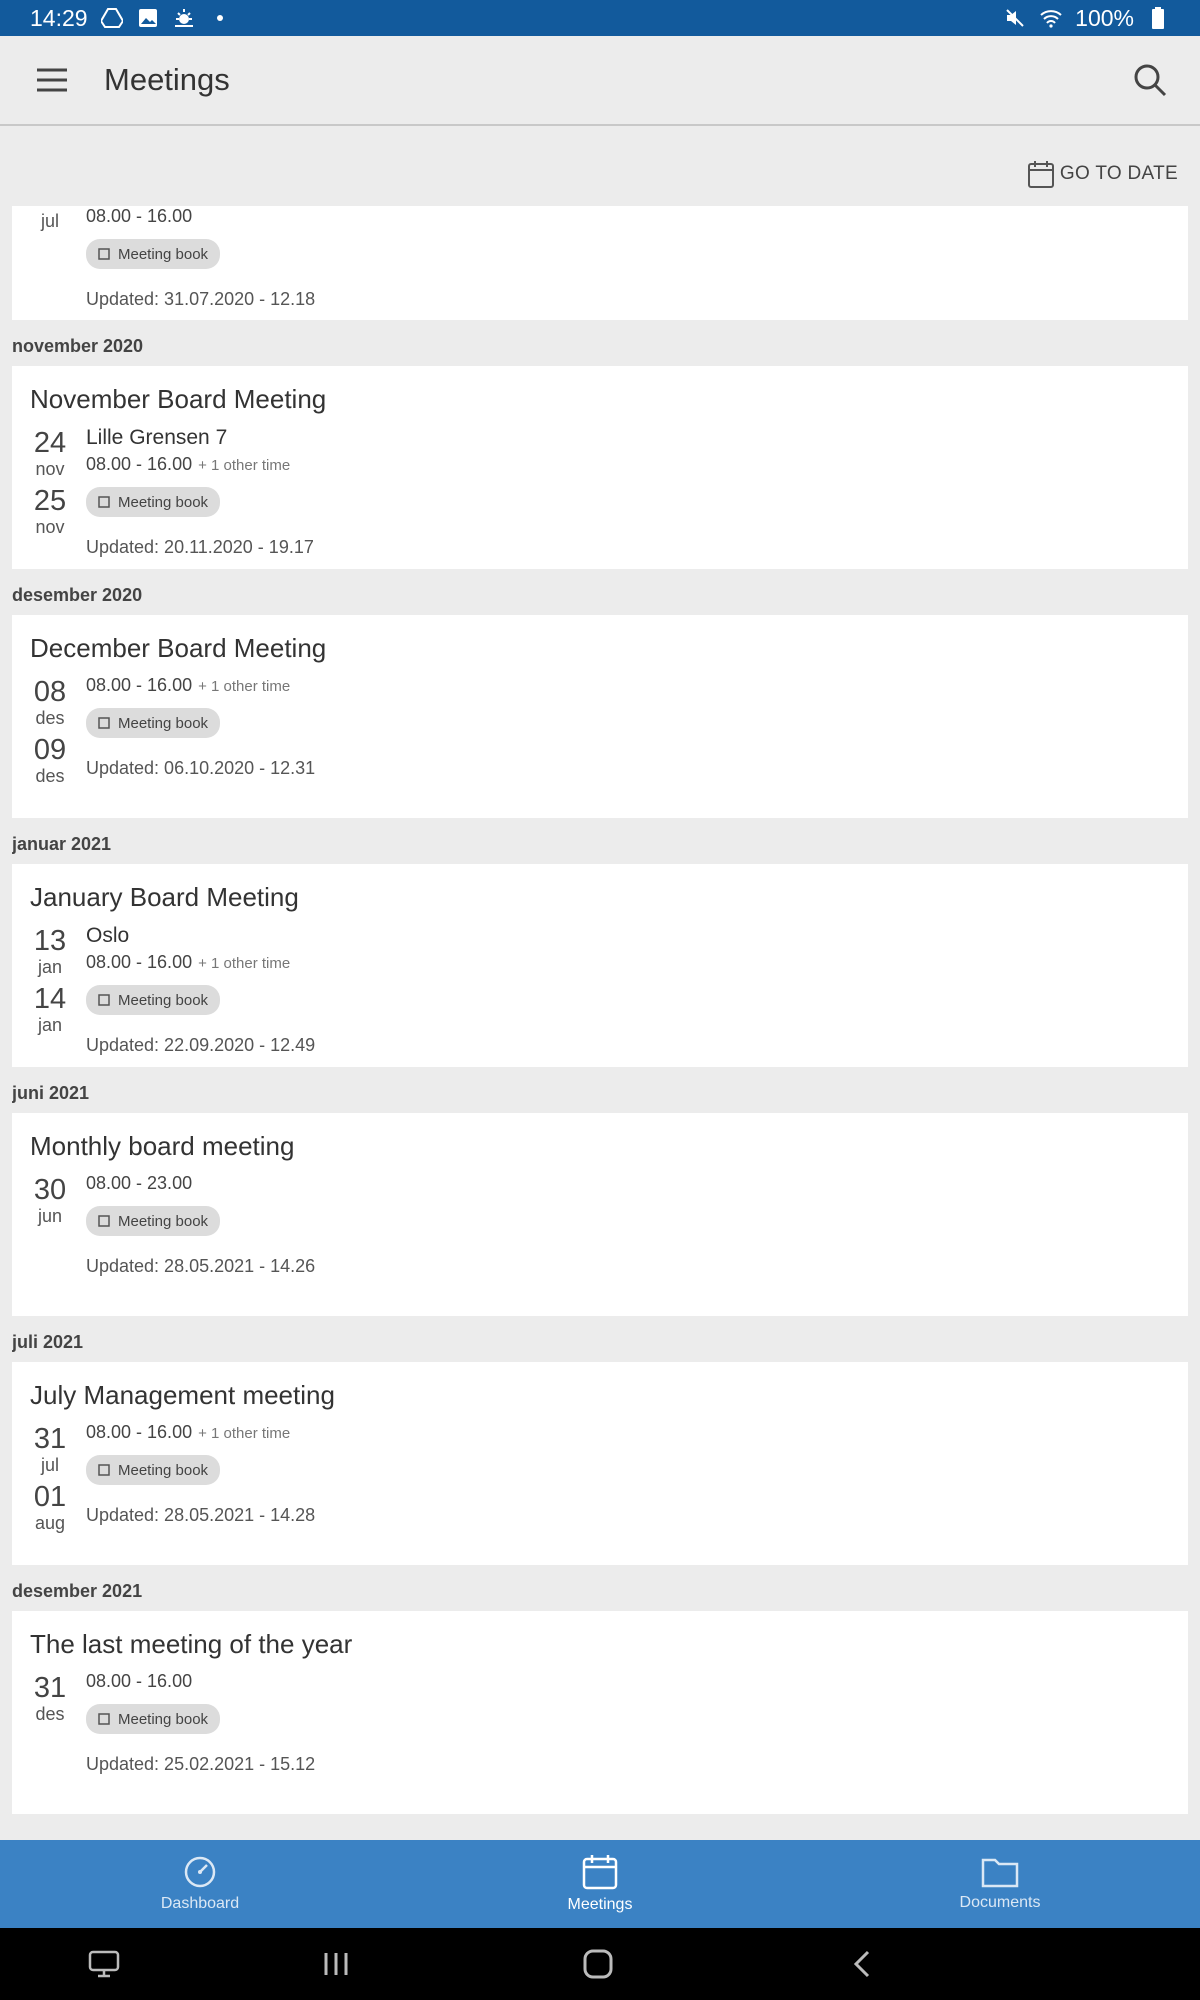  I want to click on page-title: Meetings, so click(167, 79).